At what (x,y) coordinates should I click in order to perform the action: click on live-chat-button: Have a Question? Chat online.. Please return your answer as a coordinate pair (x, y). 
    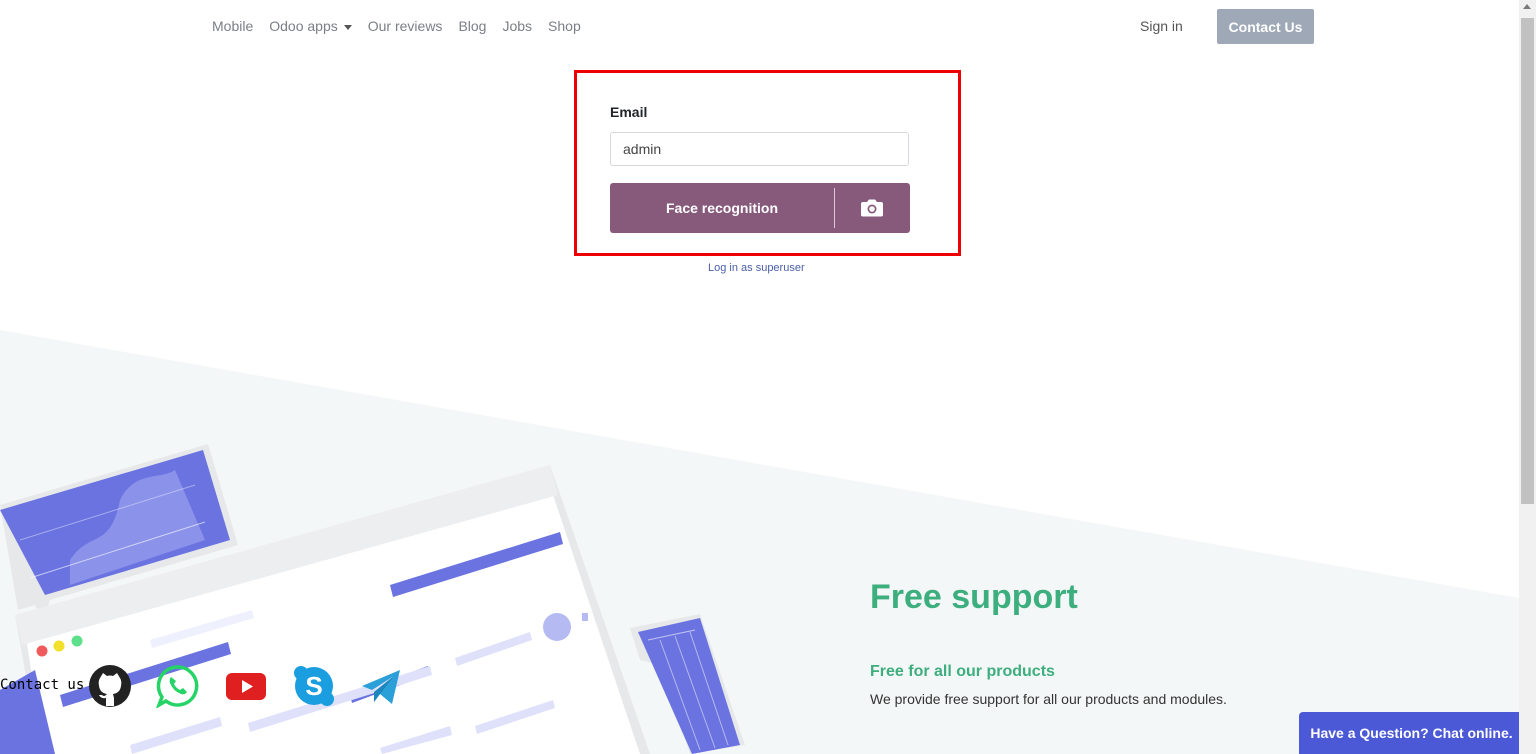
    Looking at the image, I should click on (1411, 733).